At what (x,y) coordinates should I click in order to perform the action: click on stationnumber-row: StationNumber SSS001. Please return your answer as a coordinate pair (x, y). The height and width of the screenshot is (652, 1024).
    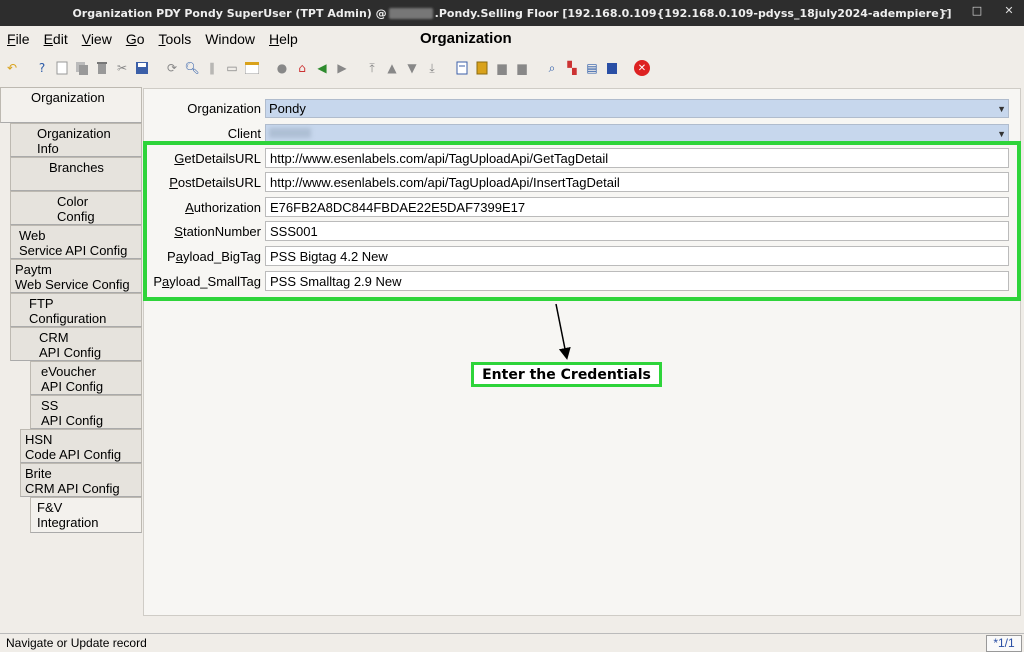
    Looking at the image, I should click on (576, 231).